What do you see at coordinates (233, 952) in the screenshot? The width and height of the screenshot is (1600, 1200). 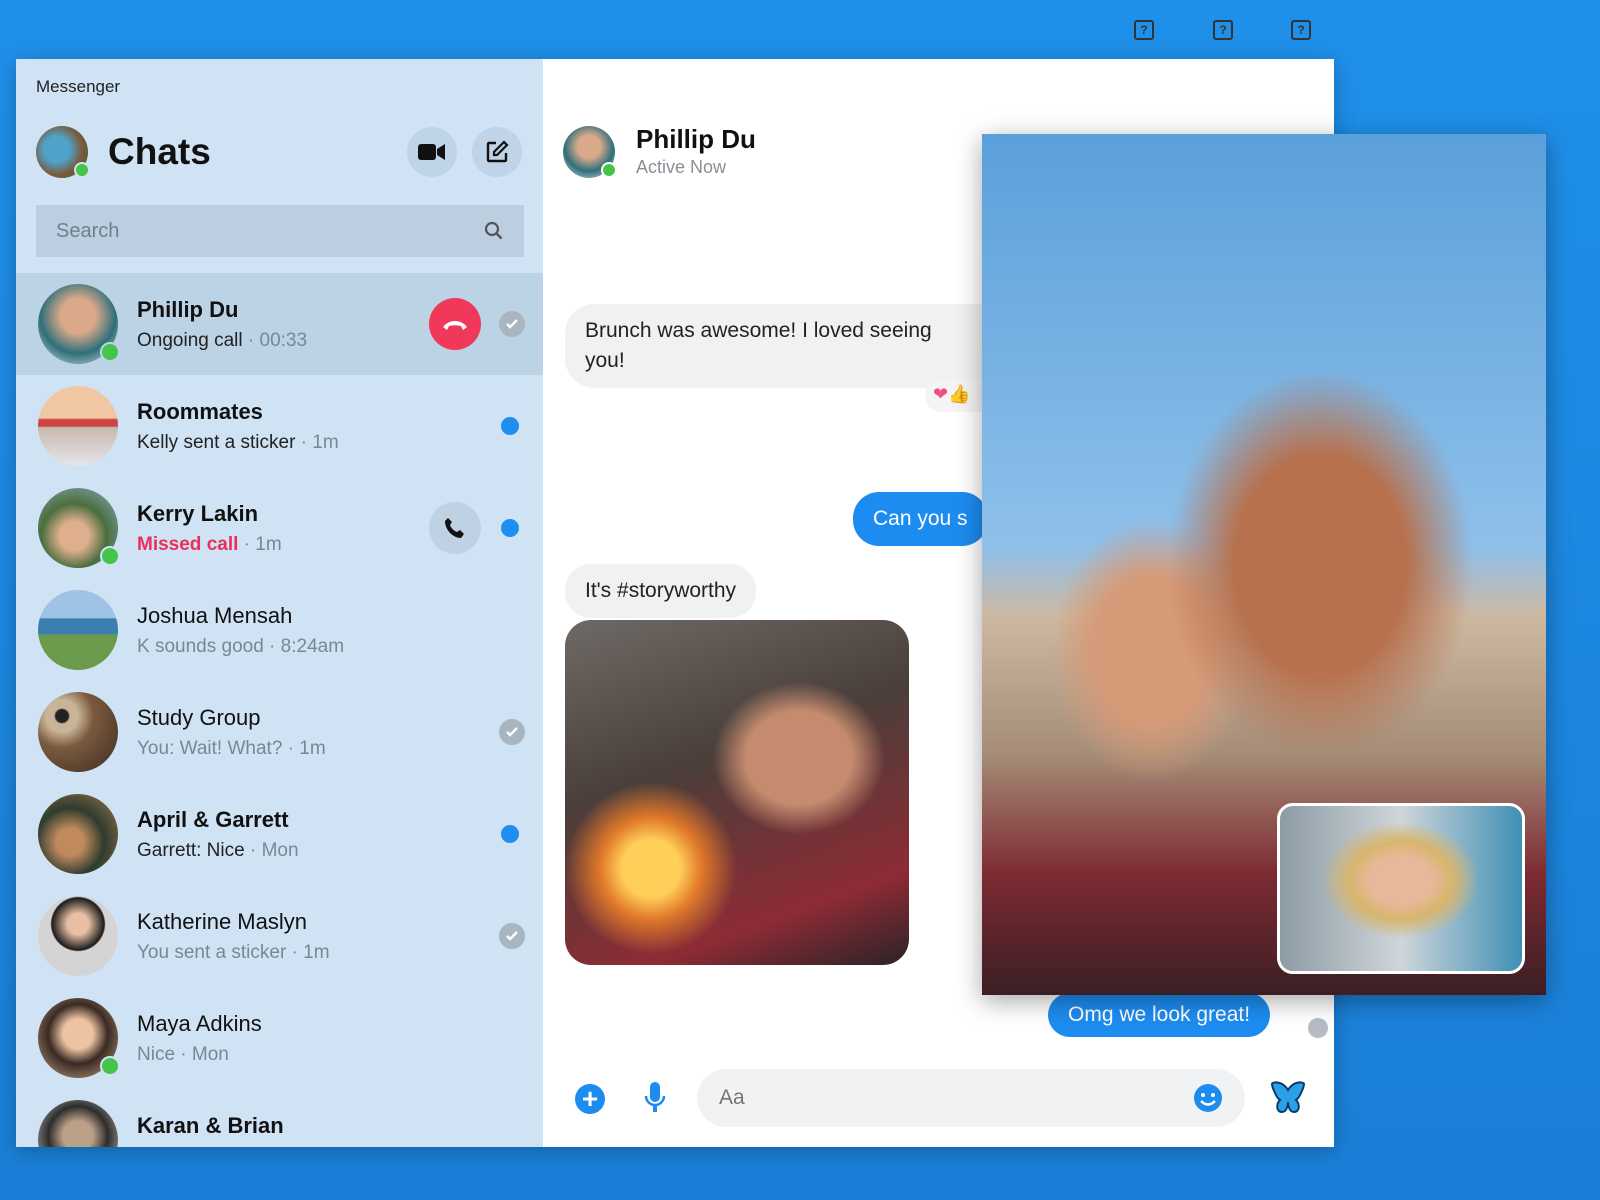 I see `chat-preview: You sent a sticker · 1m` at bounding box center [233, 952].